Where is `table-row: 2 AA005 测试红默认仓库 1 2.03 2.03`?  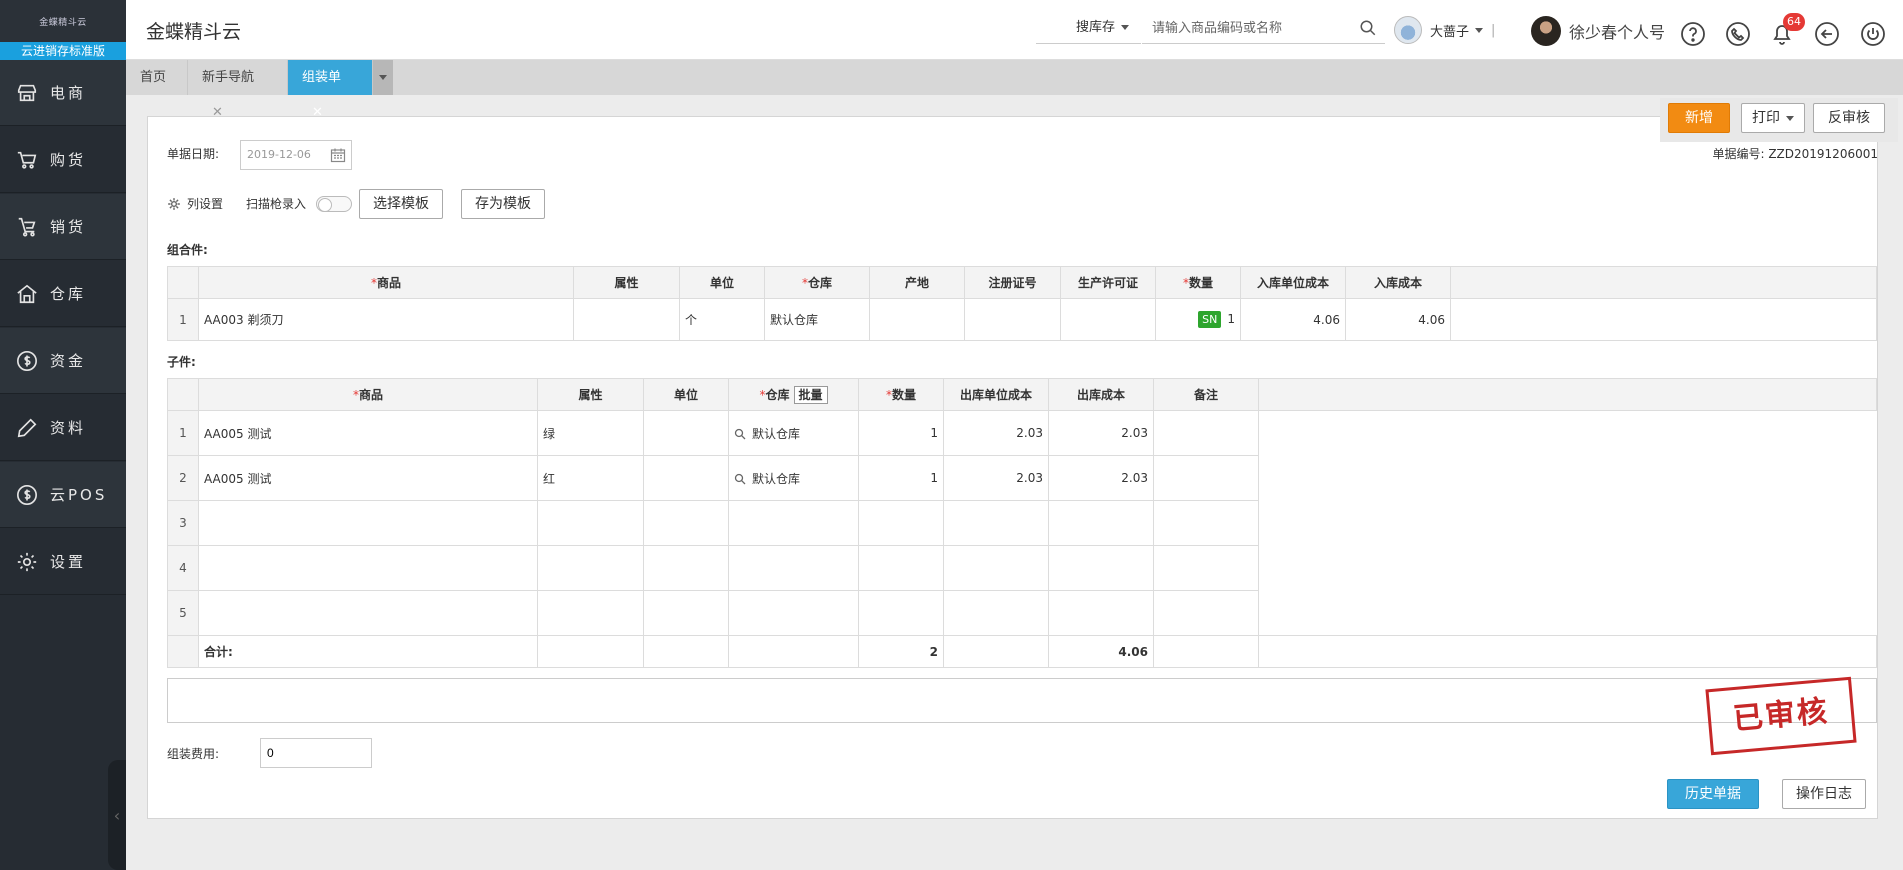
table-row: 2 AA005 测试红默认仓库 1 2.03 2.03 is located at coordinates (1022, 478).